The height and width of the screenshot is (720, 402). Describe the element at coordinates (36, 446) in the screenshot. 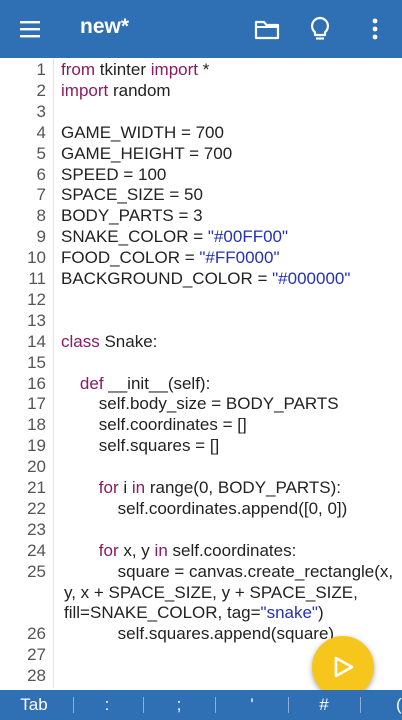

I see `line-number: 19` at that location.